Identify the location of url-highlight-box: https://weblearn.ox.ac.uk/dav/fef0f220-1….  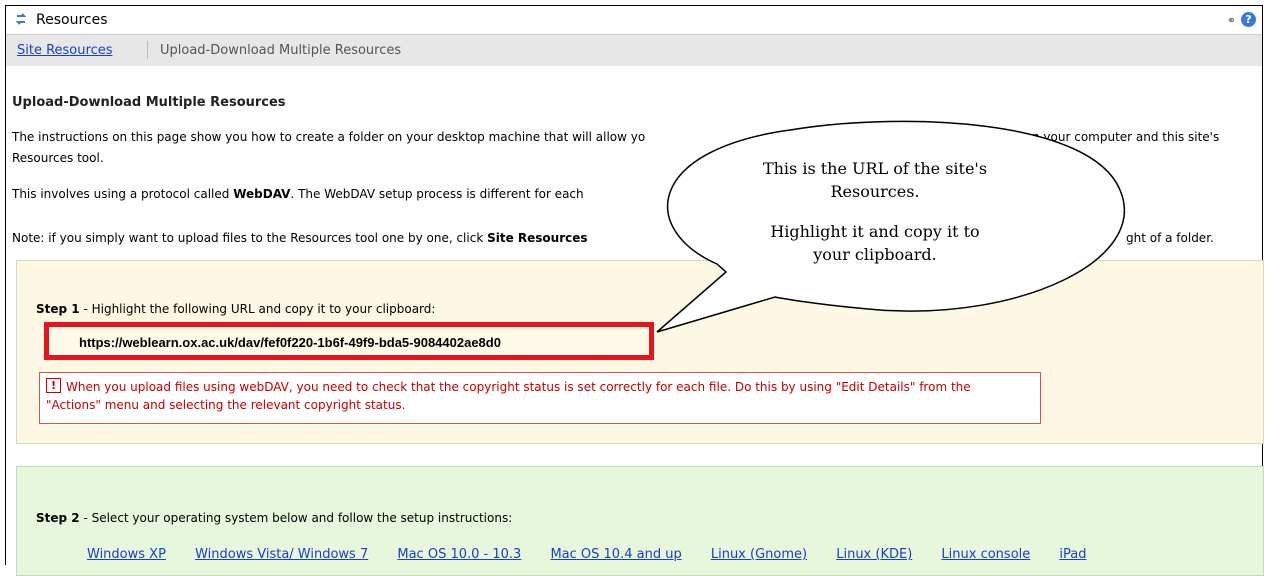
(349, 341).